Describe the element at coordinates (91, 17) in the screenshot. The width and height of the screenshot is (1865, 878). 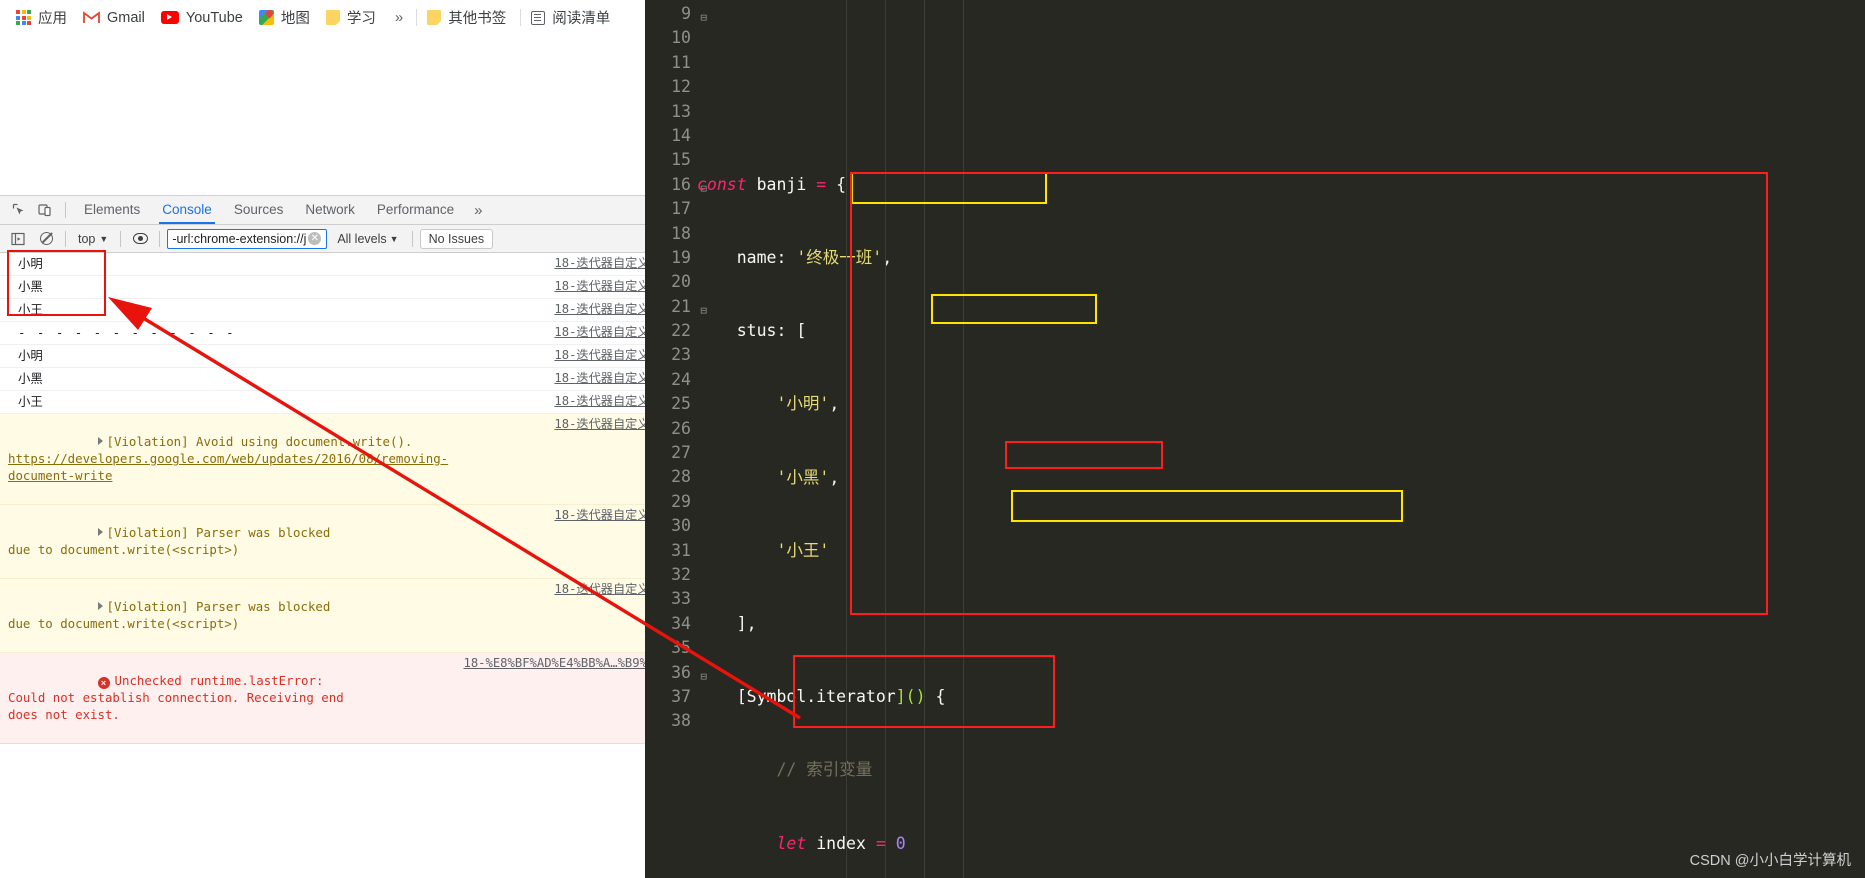
I see `gmail-icon` at that location.